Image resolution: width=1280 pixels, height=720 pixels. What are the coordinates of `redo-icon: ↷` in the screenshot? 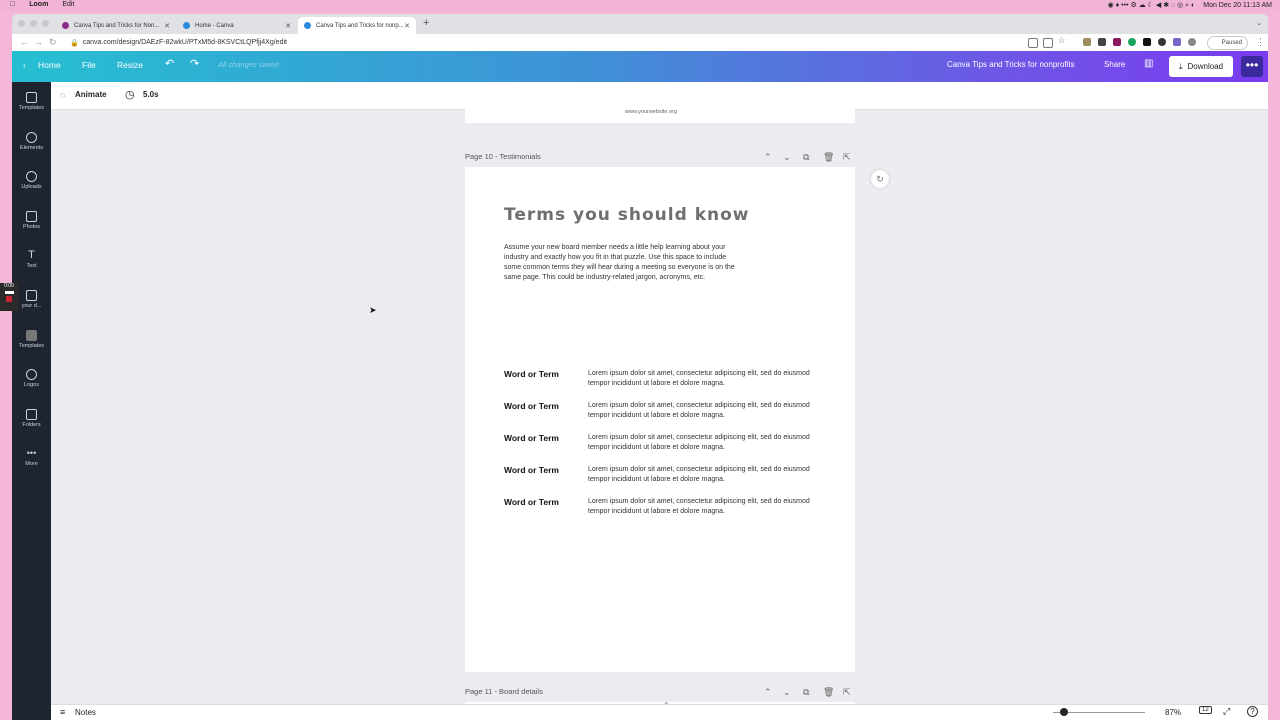 It's located at (194, 63).